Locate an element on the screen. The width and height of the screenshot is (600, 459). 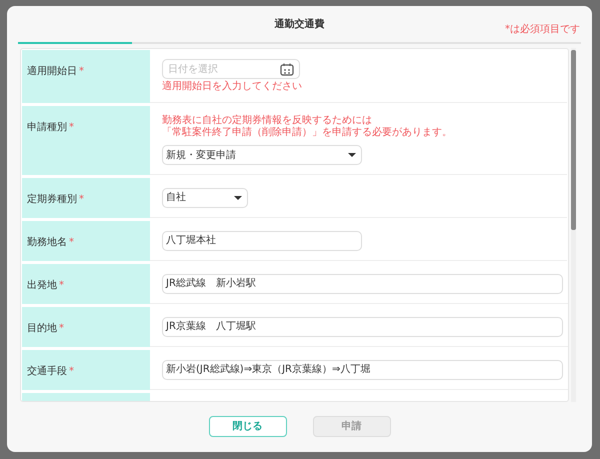
text-field: 八丁堀本社 is located at coordinates (262, 240).